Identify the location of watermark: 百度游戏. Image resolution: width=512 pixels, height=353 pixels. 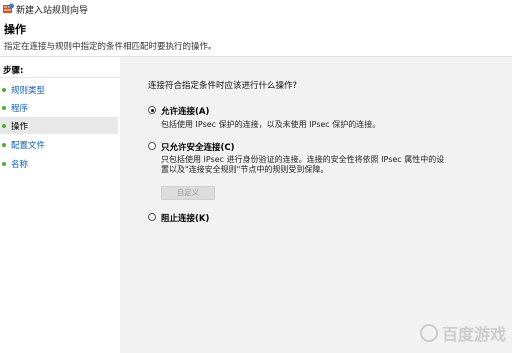
(462, 333).